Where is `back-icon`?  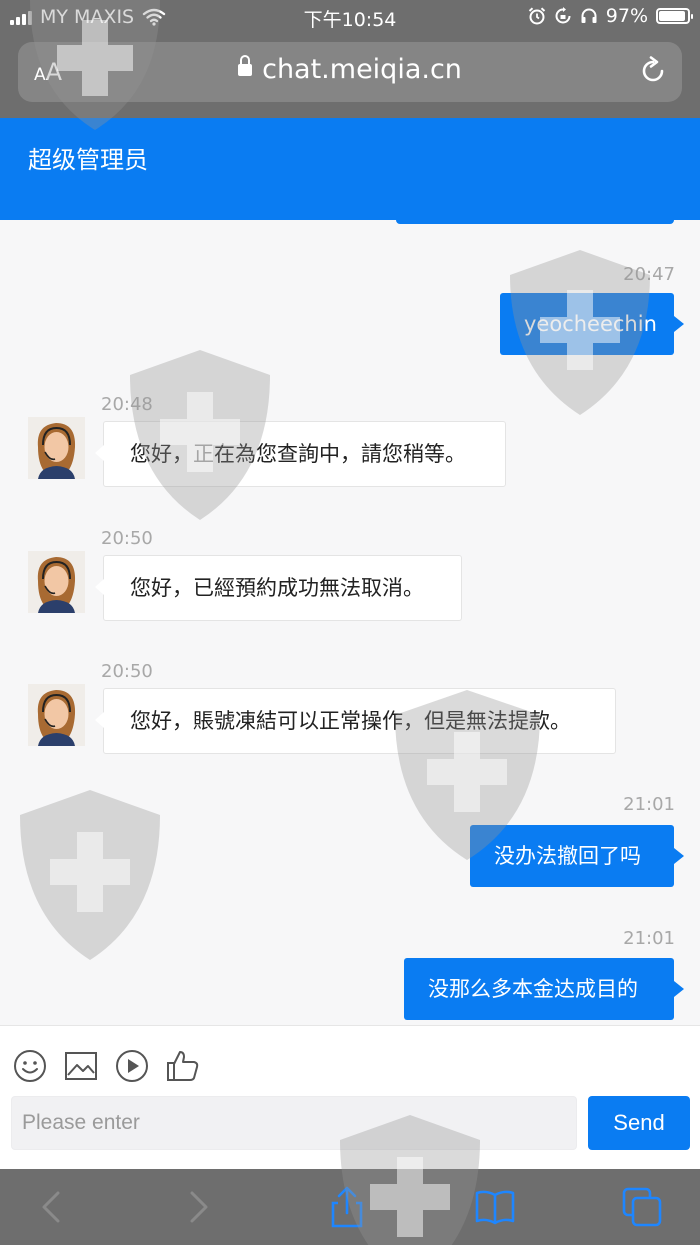
back-icon is located at coordinates (52, 1207).